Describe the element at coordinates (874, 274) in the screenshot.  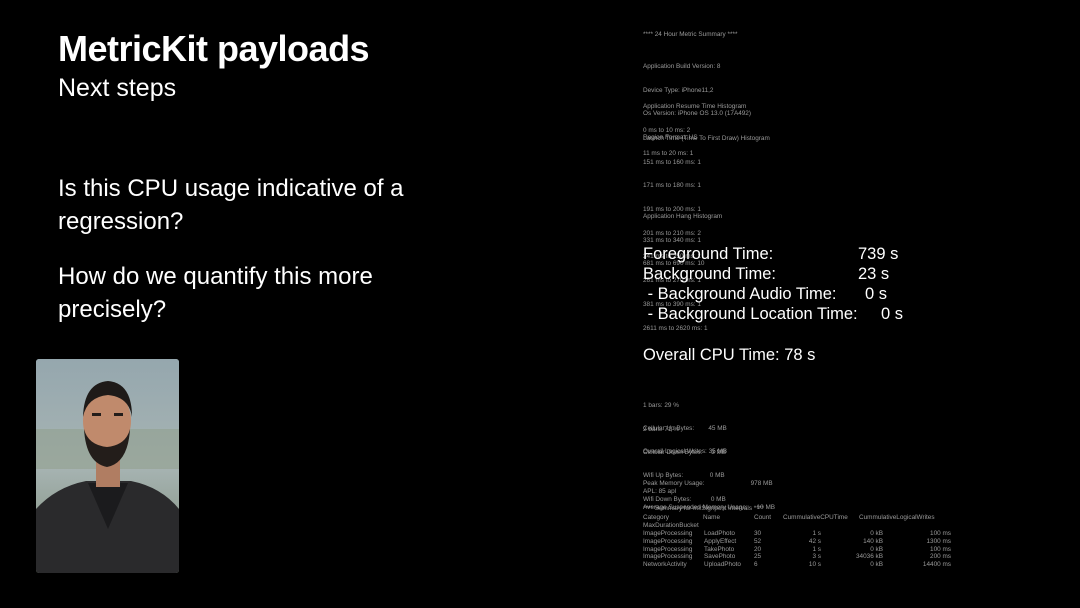
I see `background-time-value: 23 s` at that location.